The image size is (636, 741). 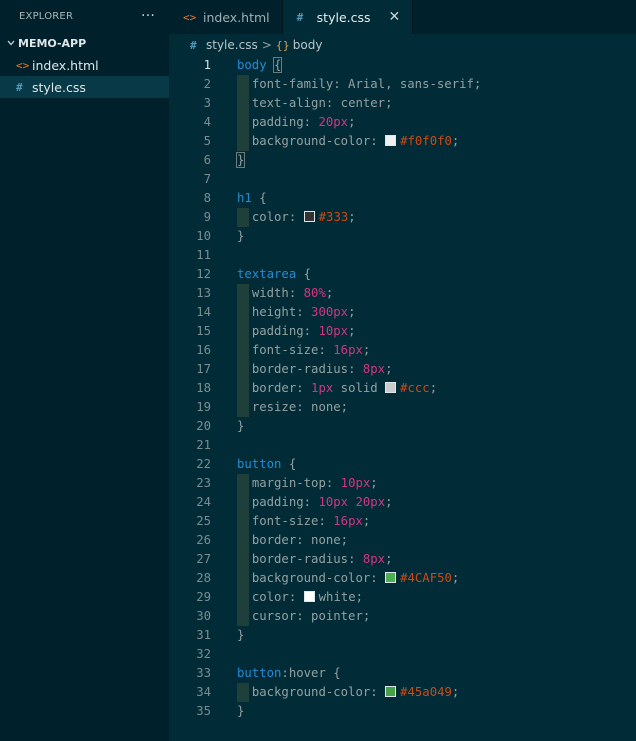 I want to click on code-line: 31}, so click(x=402, y=635).